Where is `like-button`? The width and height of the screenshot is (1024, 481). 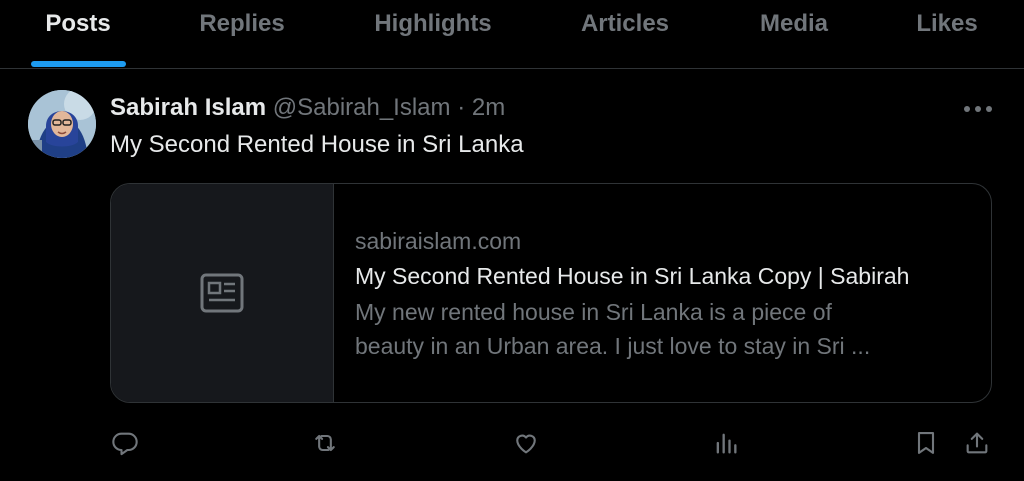 like-button is located at coordinates (526, 443).